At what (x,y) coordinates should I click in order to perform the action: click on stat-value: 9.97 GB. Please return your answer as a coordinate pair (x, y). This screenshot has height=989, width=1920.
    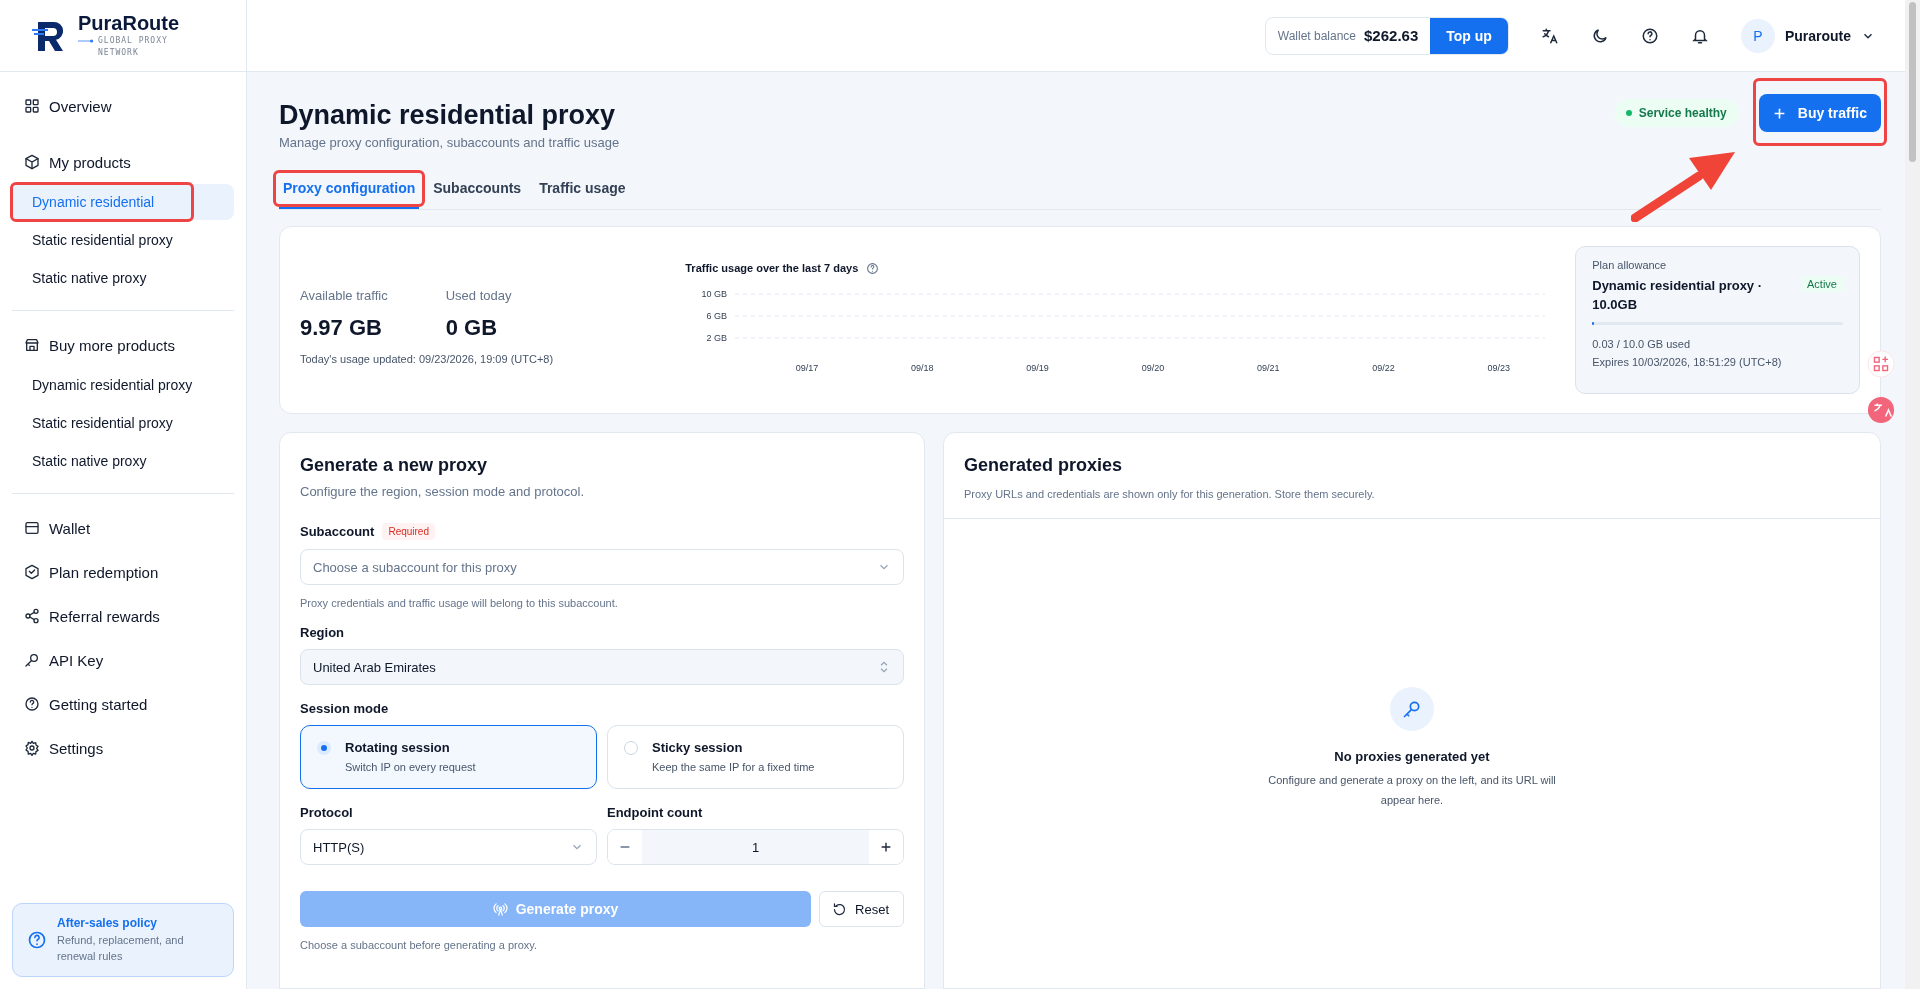
    Looking at the image, I should click on (341, 327).